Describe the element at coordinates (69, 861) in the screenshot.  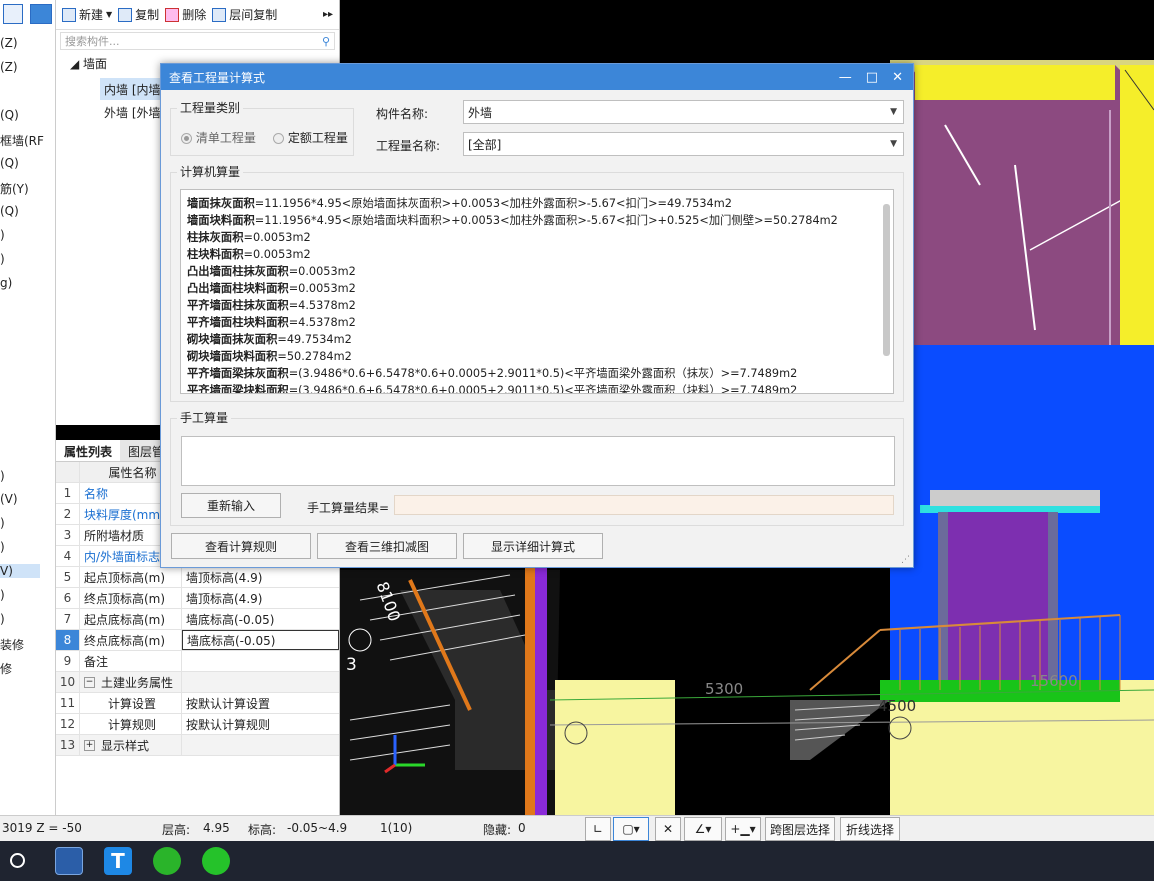
I see `cad-app-icon` at that location.